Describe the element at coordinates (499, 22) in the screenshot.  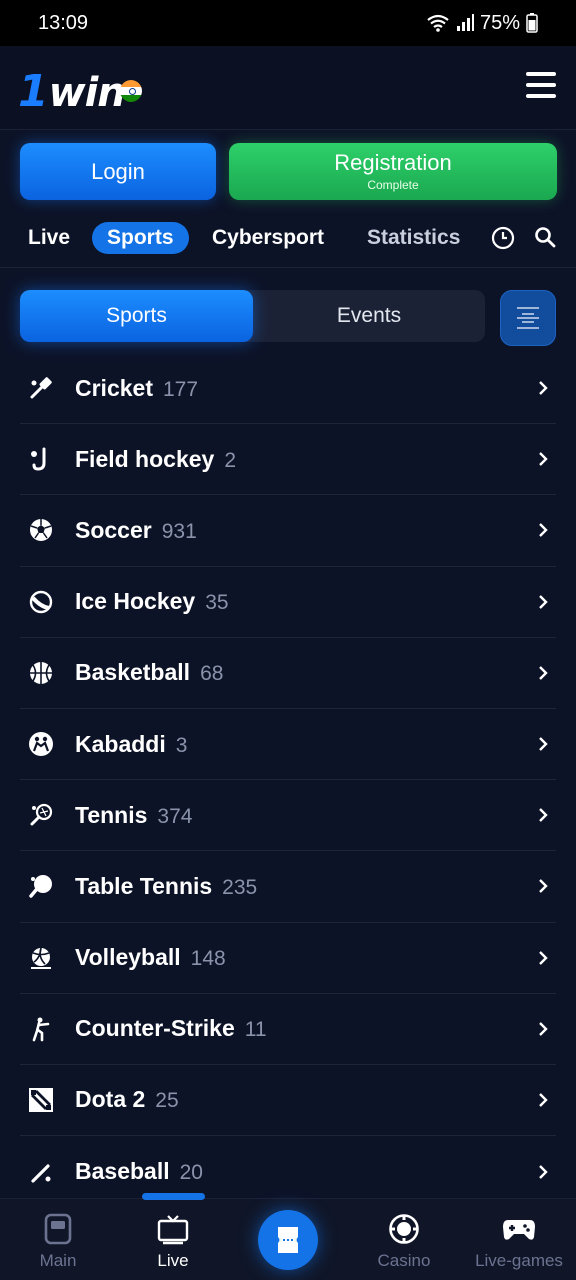
I see `battery-percent: 75%` at that location.